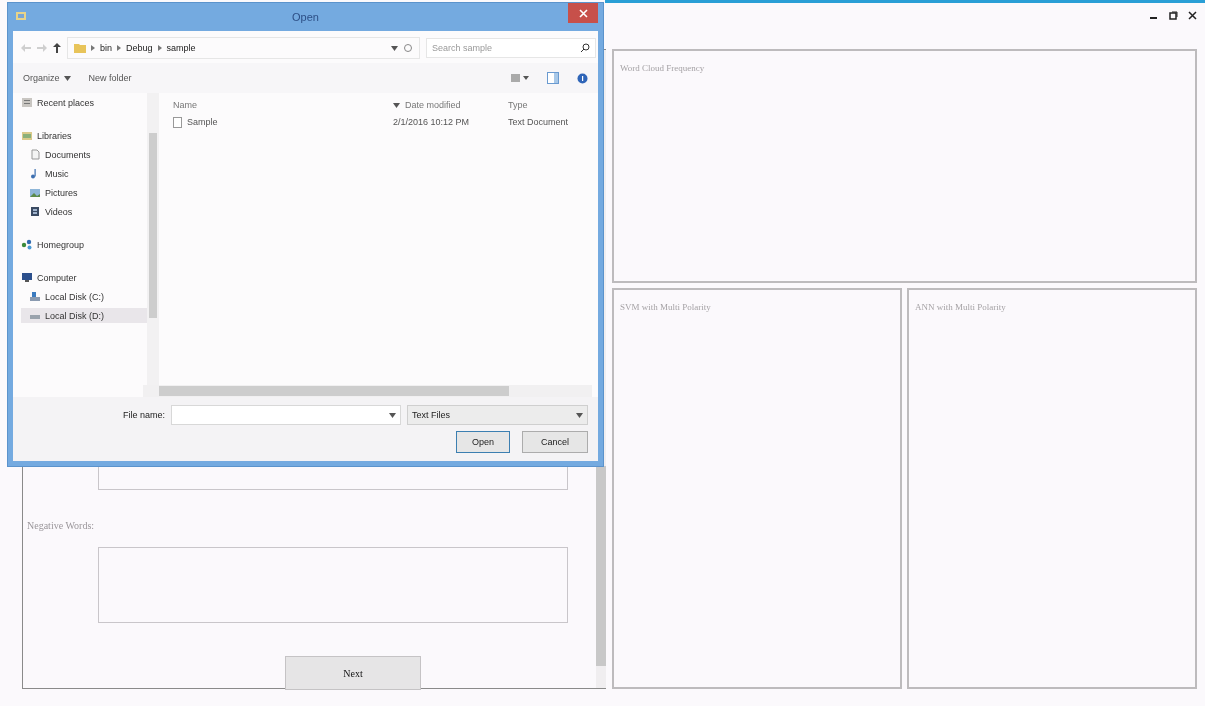 The width and height of the screenshot is (1205, 706). Describe the element at coordinates (662, 68) in the screenshot. I see `panel-title: Word Cloud Frequency` at that location.